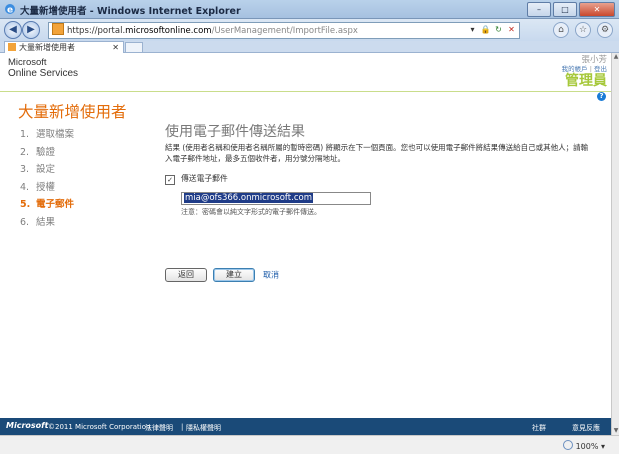  What do you see at coordinates (615, 244) in the screenshot?
I see `vertical-scrollbar: ▲ ▼` at bounding box center [615, 244].